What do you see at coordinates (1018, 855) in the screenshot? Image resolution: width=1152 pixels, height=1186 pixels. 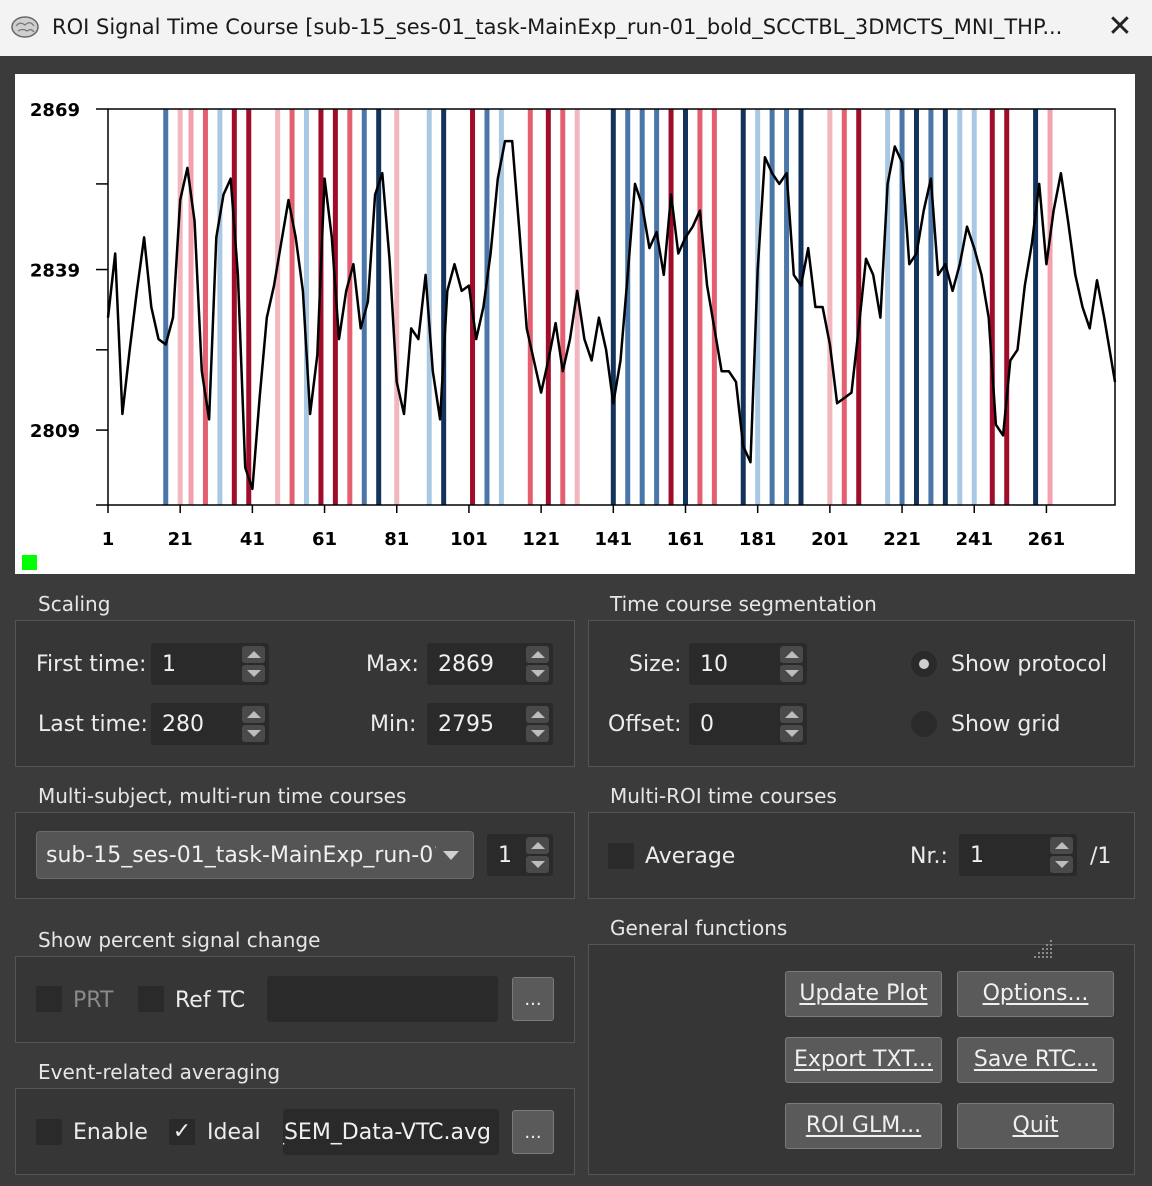 I see `roi-nr-spinbox: 1` at bounding box center [1018, 855].